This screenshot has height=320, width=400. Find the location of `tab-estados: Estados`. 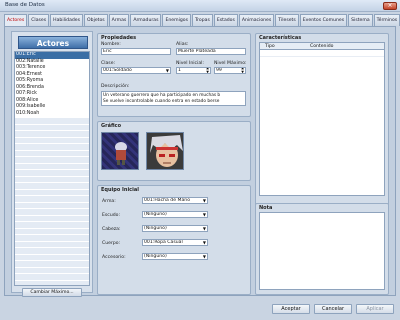

tab-estados: Estados is located at coordinates (225, 20).